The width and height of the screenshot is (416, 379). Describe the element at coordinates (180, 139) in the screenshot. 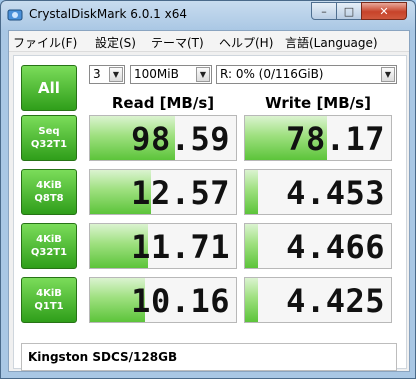

I see `read-value: 98.59` at that location.